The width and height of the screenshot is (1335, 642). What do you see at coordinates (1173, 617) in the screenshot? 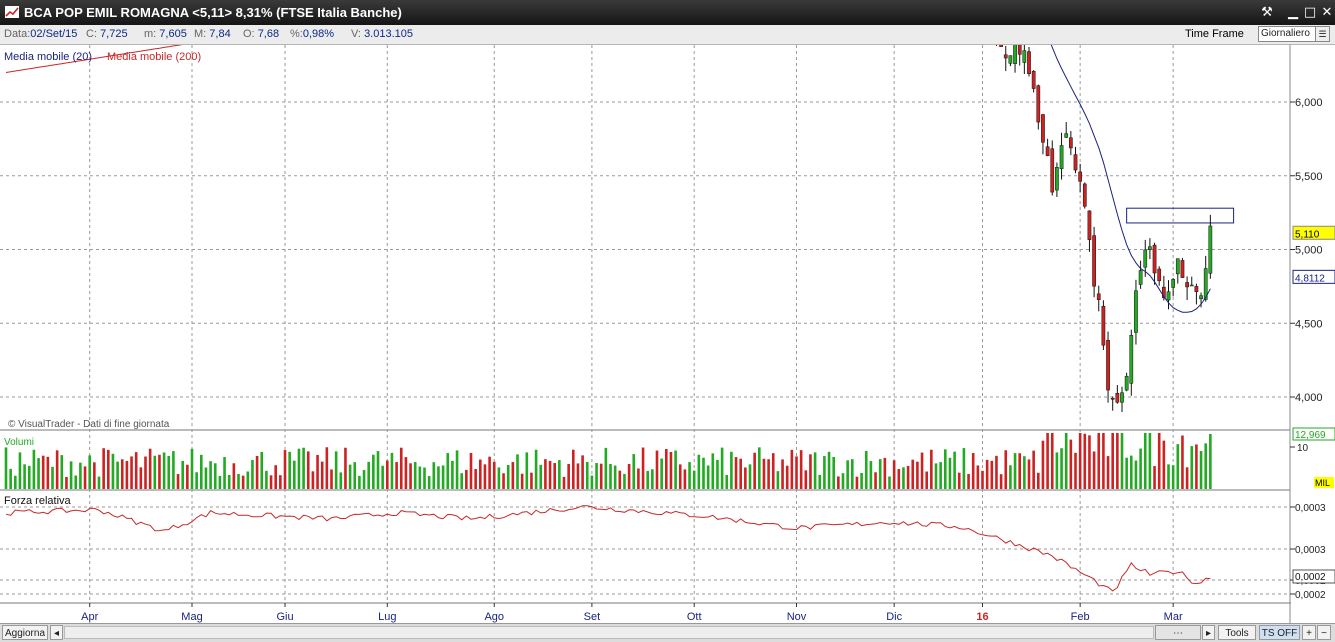
I see `time-axis-label: Mar` at bounding box center [1173, 617].